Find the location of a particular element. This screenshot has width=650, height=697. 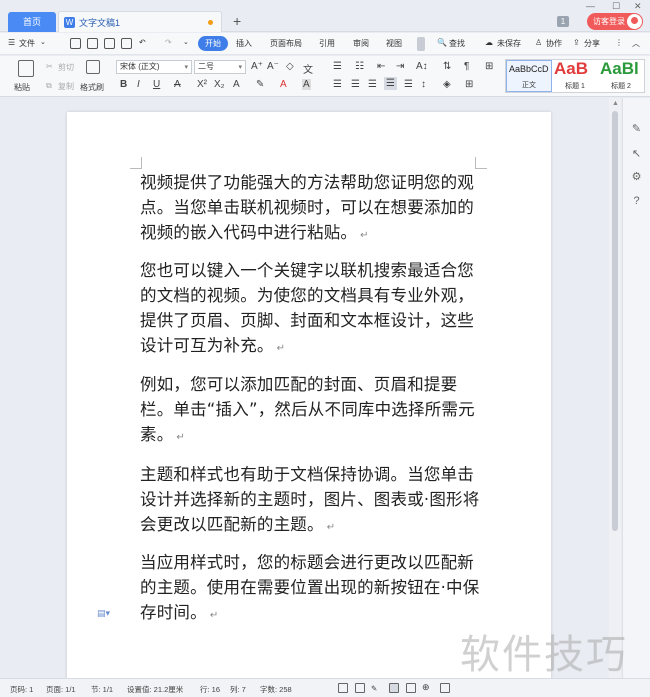

print-preview-icon is located at coordinates (126, 43).